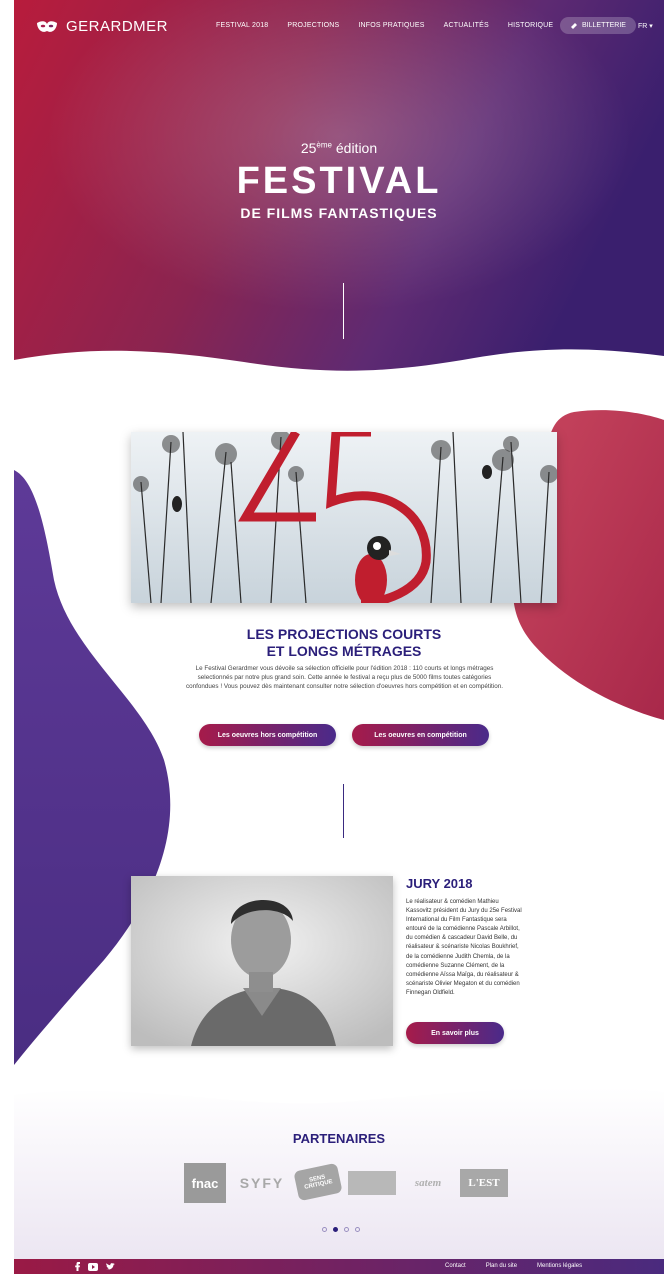  I want to click on projections-title-line2: ET LONGS MÉTRAGES, so click(344, 651).